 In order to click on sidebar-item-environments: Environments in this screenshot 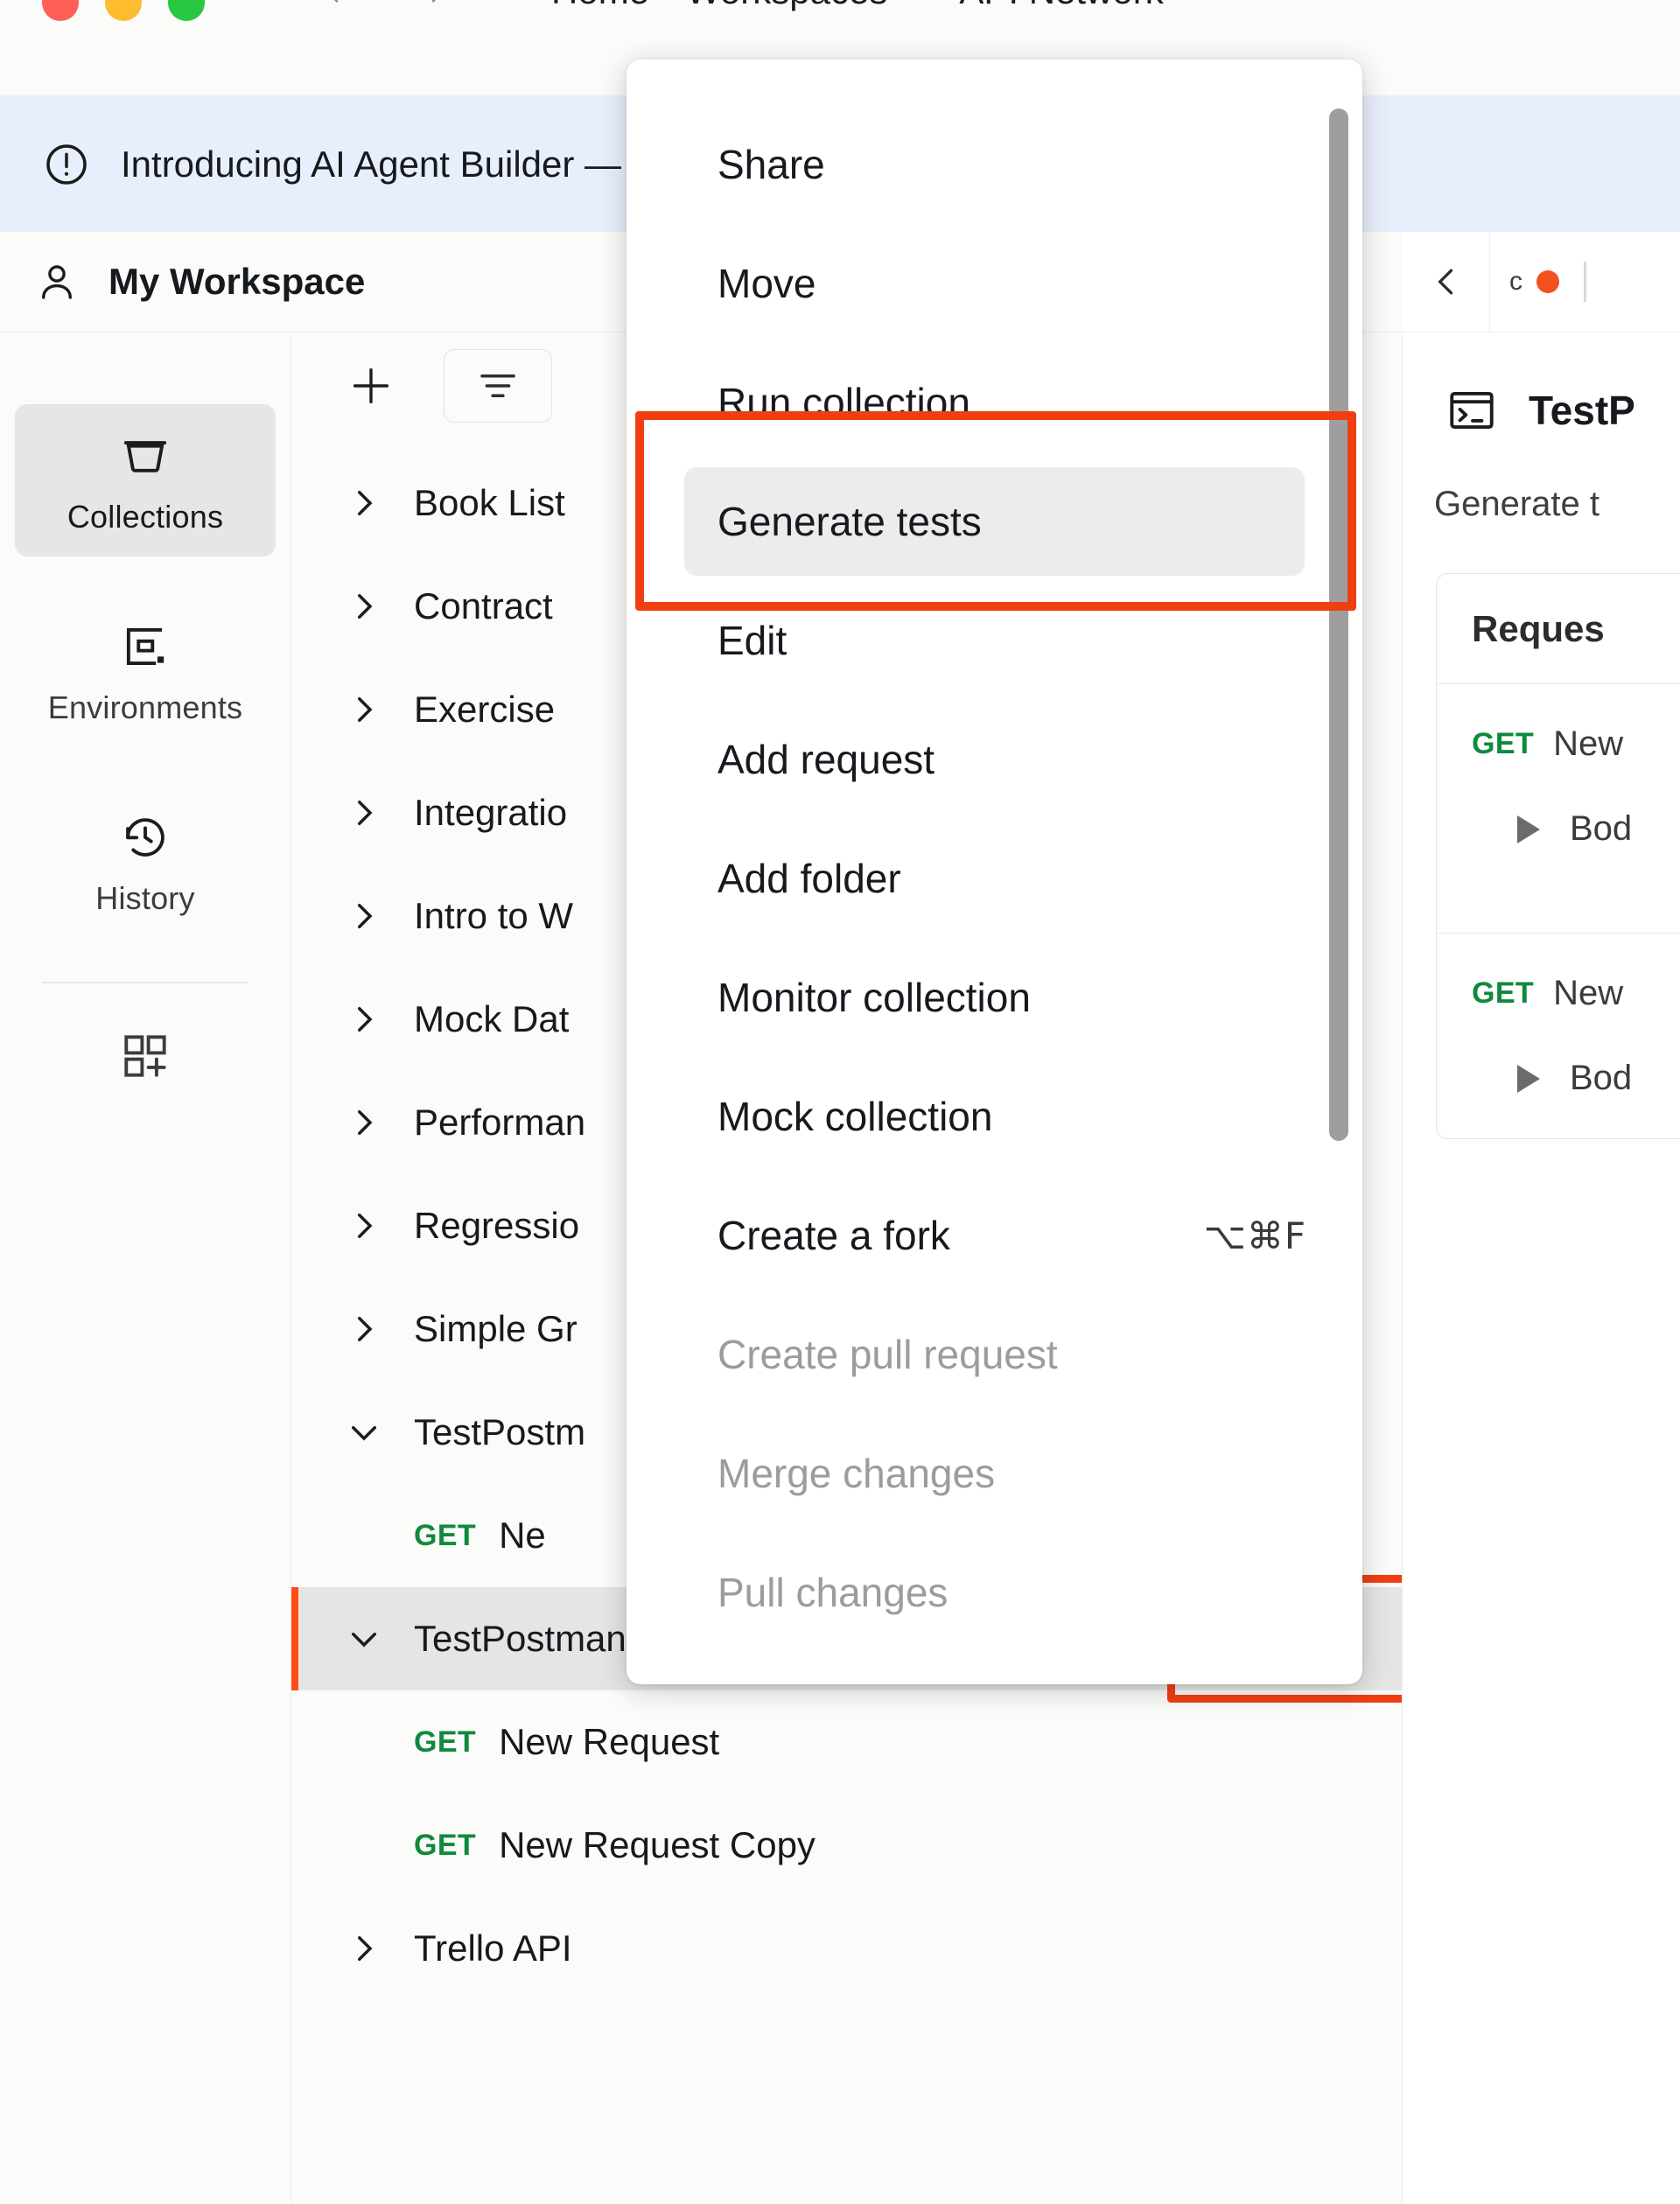, I will do `click(145, 671)`.